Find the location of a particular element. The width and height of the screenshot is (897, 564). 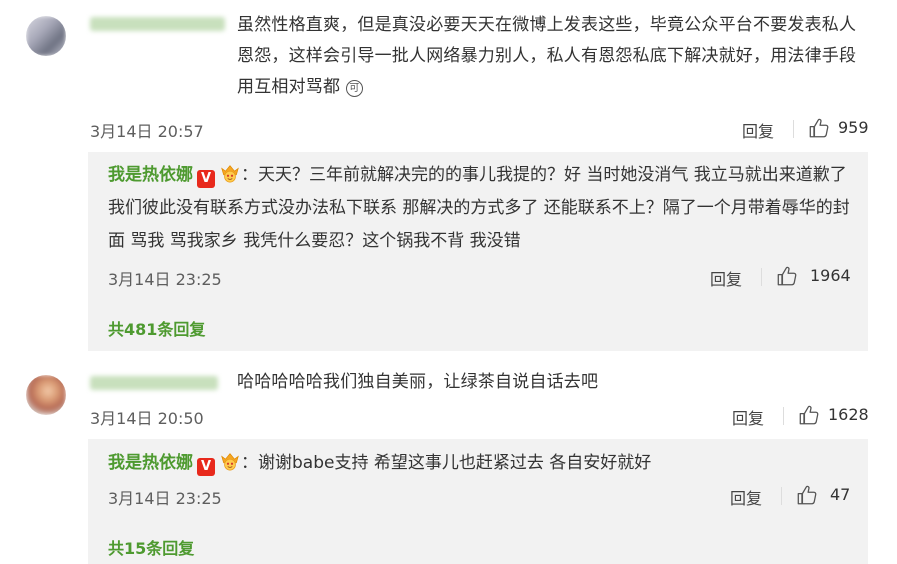

comment-time: 3月14日 20:50 is located at coordinates (147, 418).